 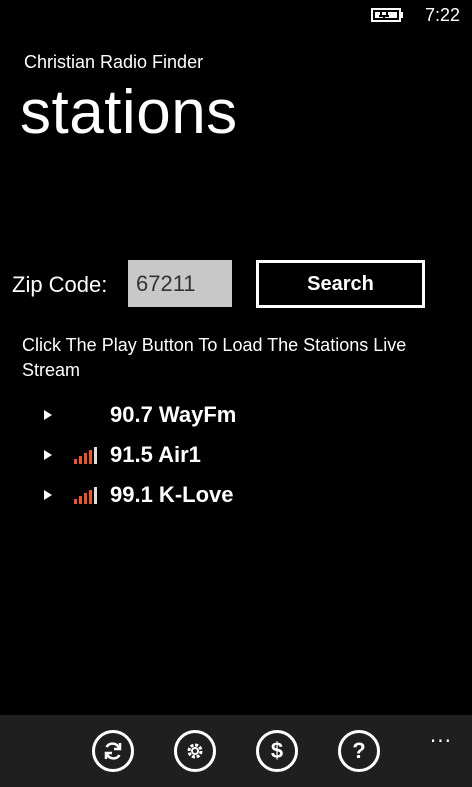 I want to click on settings-button, so click(x=195, y=751).